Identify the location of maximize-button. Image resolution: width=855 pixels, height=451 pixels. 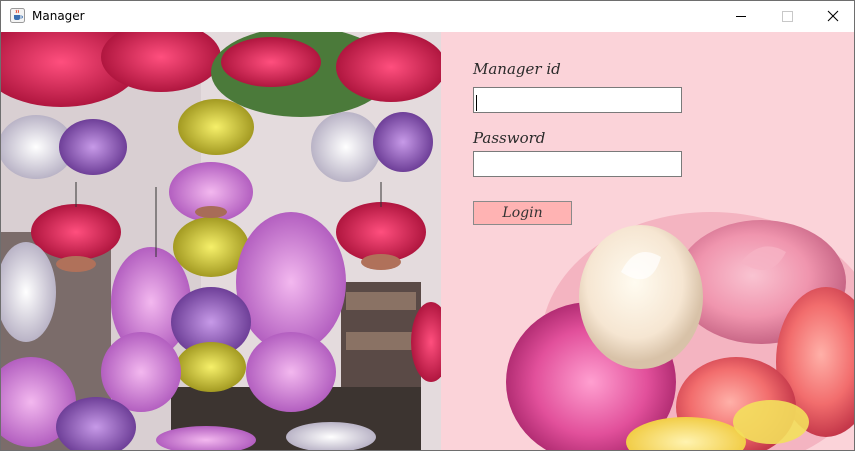
(787, 16).